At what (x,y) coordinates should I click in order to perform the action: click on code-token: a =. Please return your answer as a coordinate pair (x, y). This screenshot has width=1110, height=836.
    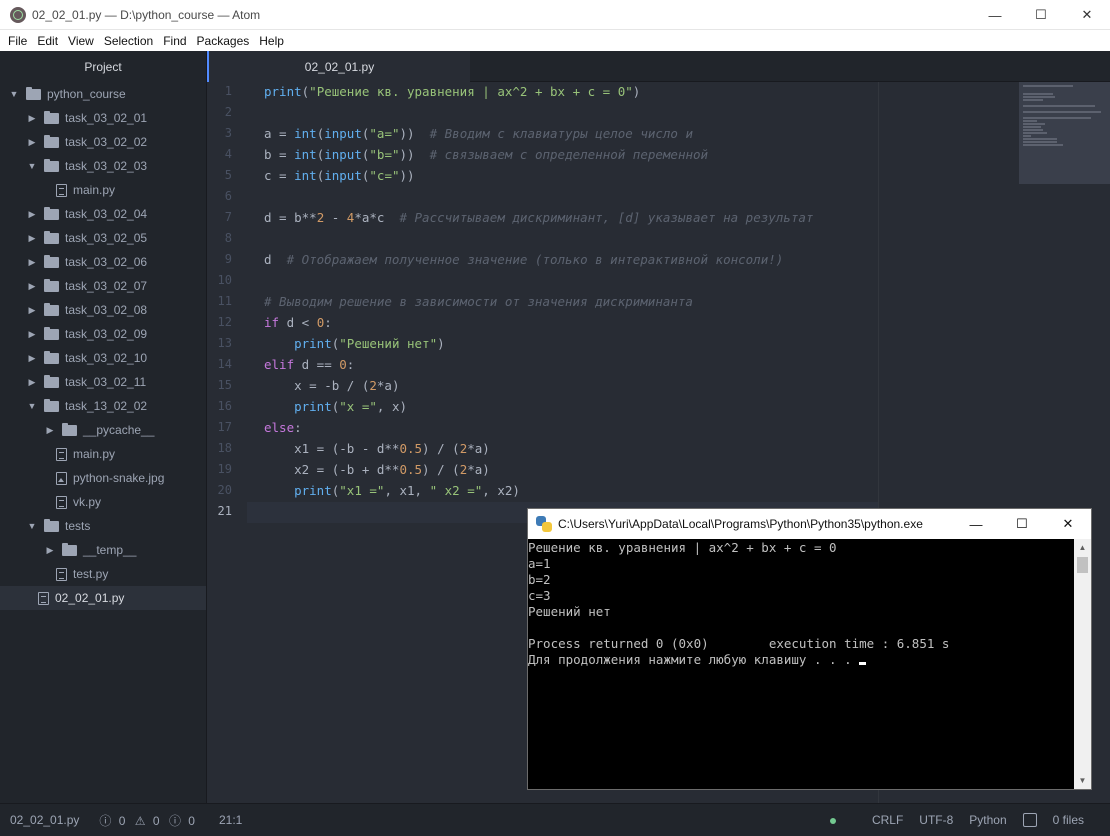
    Looking at the image, I should click on (279, 133).